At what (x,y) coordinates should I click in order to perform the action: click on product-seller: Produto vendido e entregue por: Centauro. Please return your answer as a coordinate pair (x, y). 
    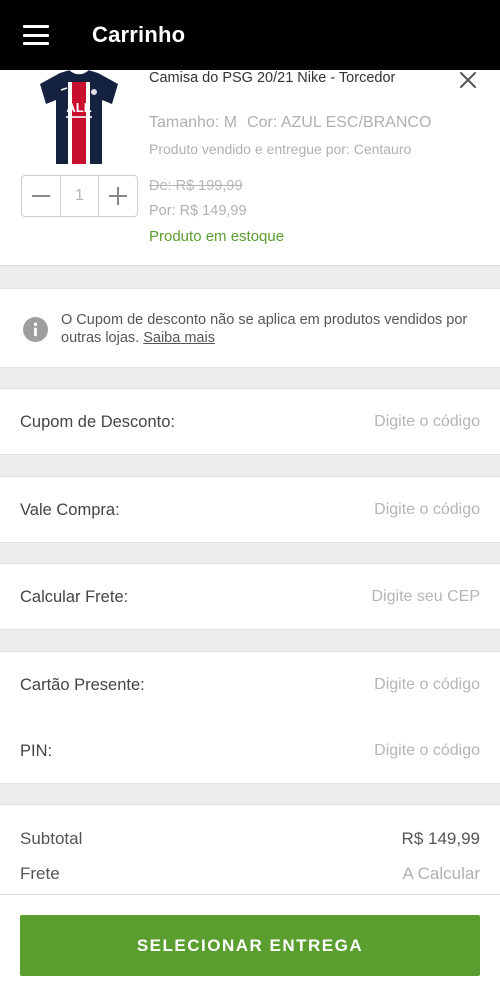
    Looking at the image, I should click on (280, 149).